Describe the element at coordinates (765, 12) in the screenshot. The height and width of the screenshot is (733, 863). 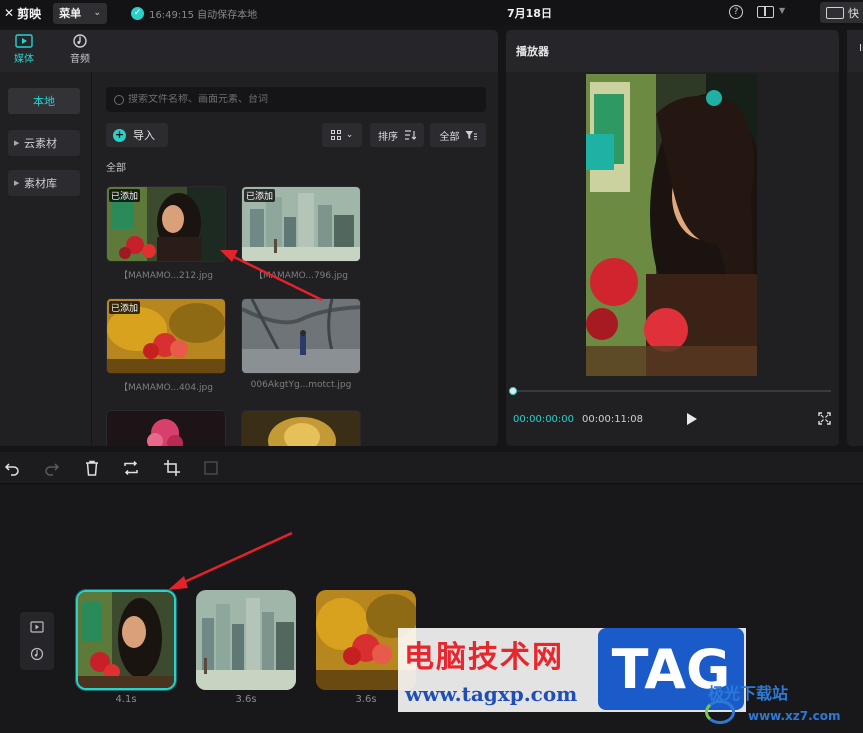
I see `layout-icon` at that location.